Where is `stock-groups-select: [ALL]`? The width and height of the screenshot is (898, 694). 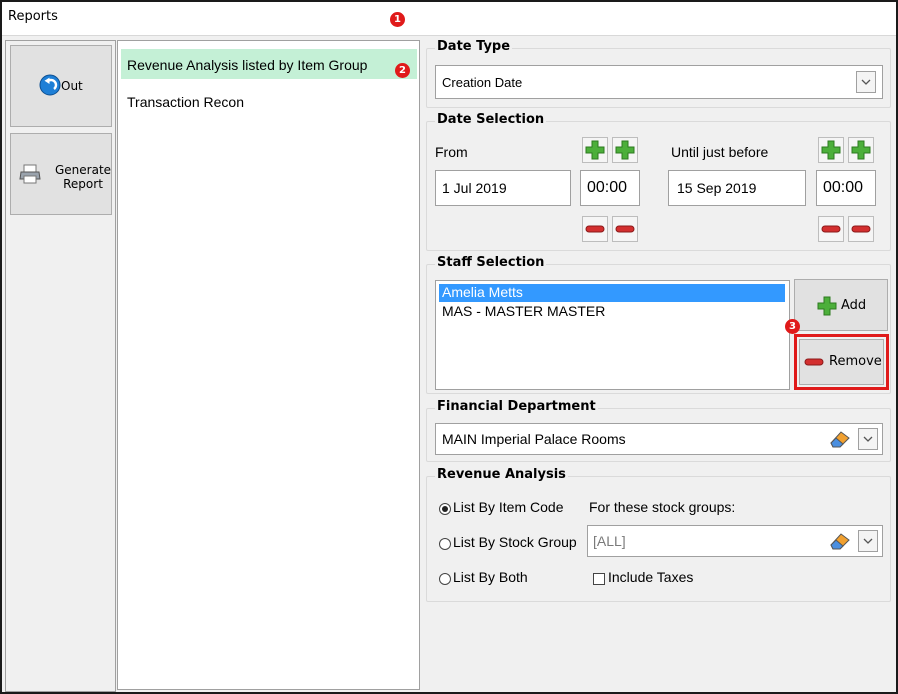 stock-groups-select: [ALL] is located at coordinates (735, 541).